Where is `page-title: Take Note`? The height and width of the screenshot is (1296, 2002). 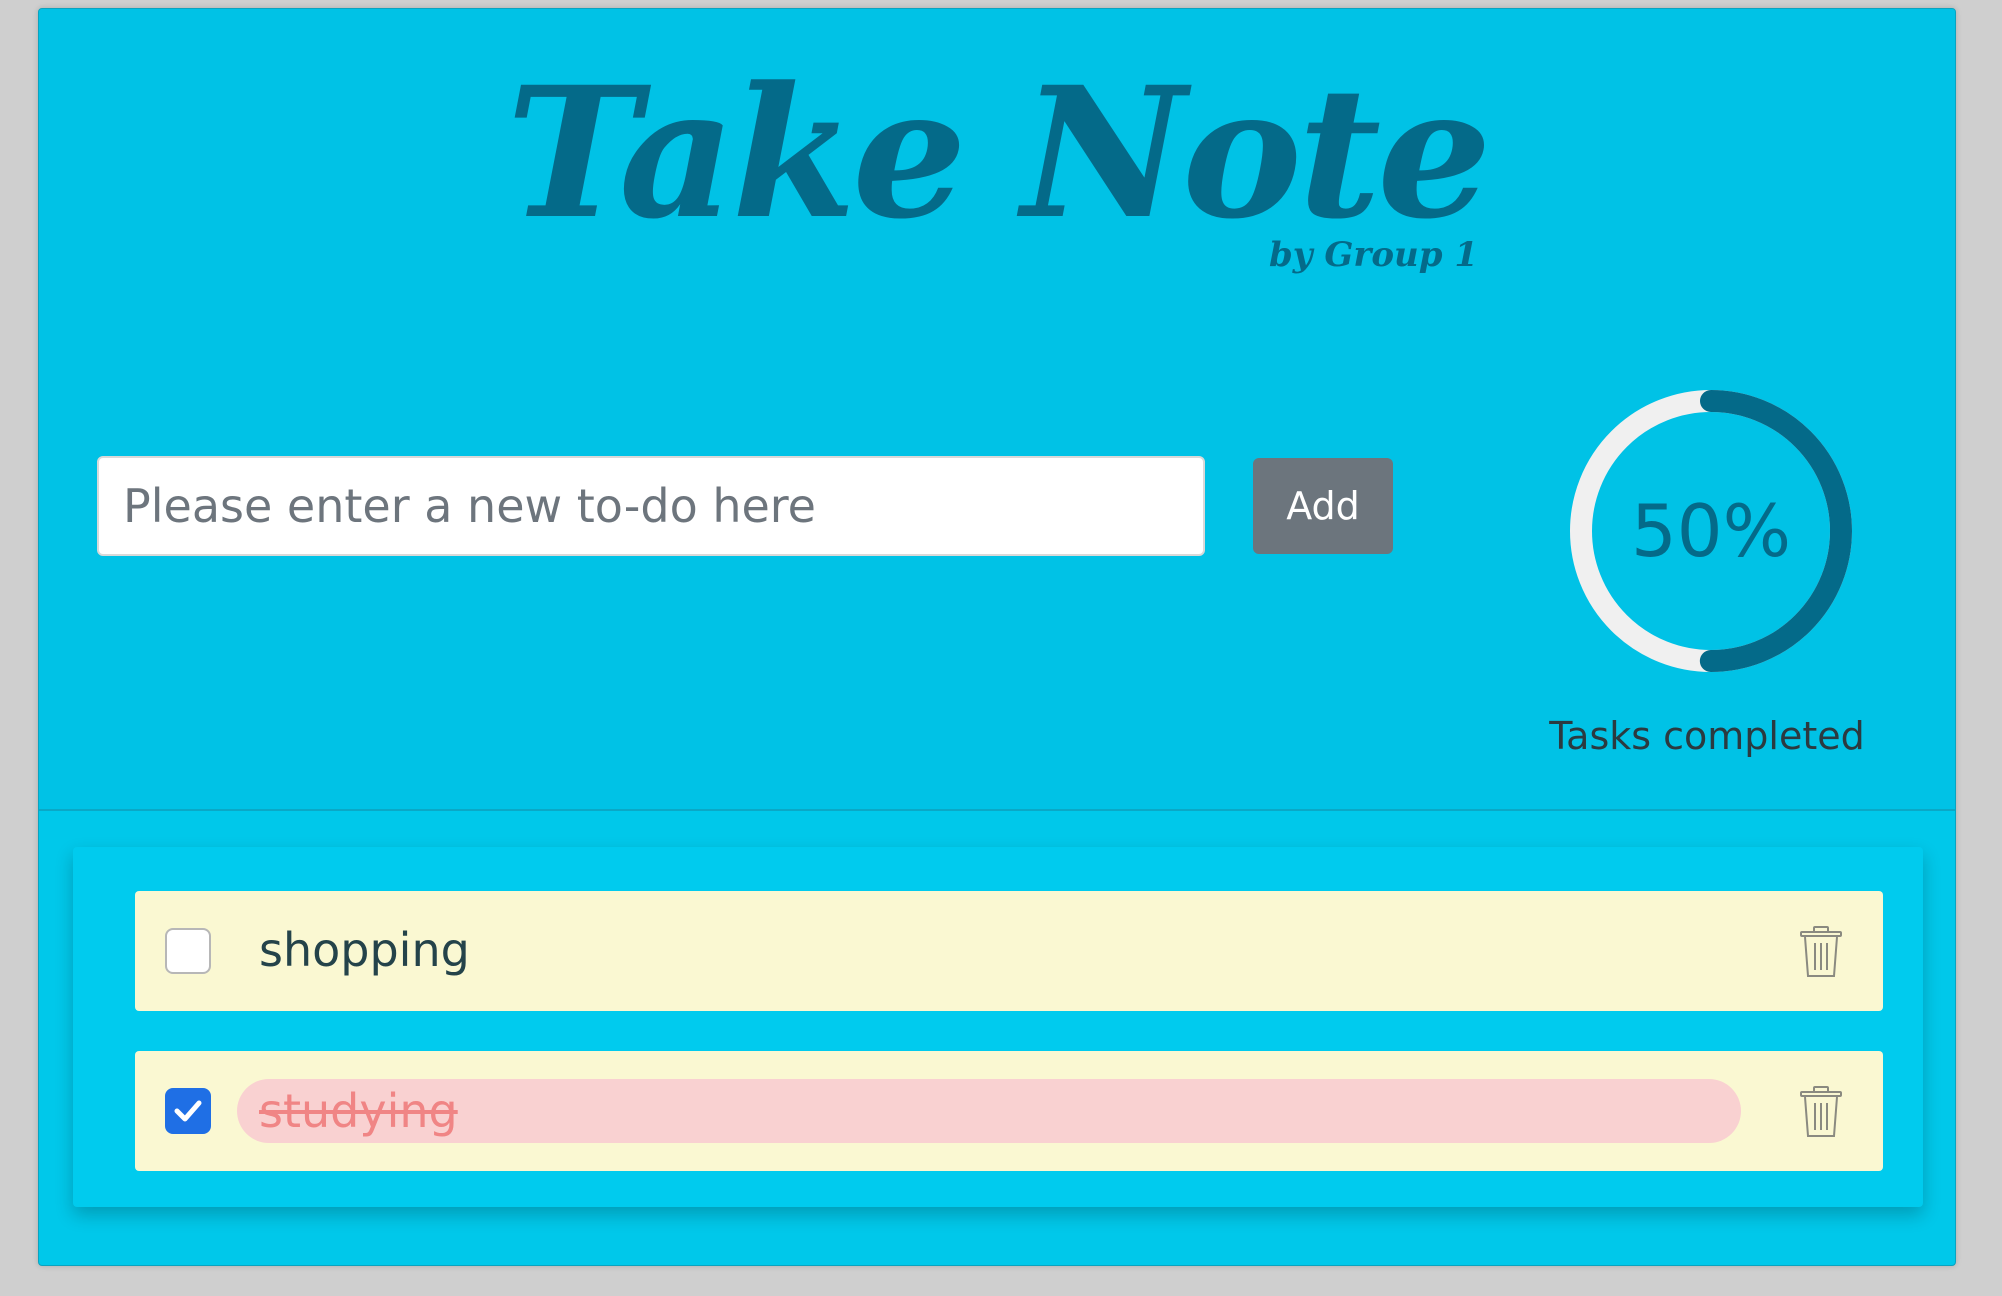
page-title: Take Note is located at coordinates (999, 153).